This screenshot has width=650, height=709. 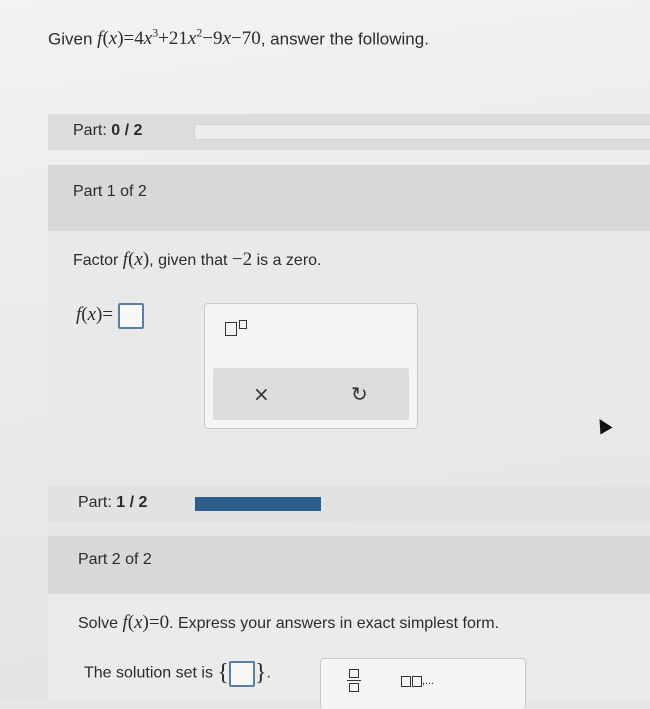 I want to click on part2-heading-band: Part 2 of 2, so click(x=349, y=565).